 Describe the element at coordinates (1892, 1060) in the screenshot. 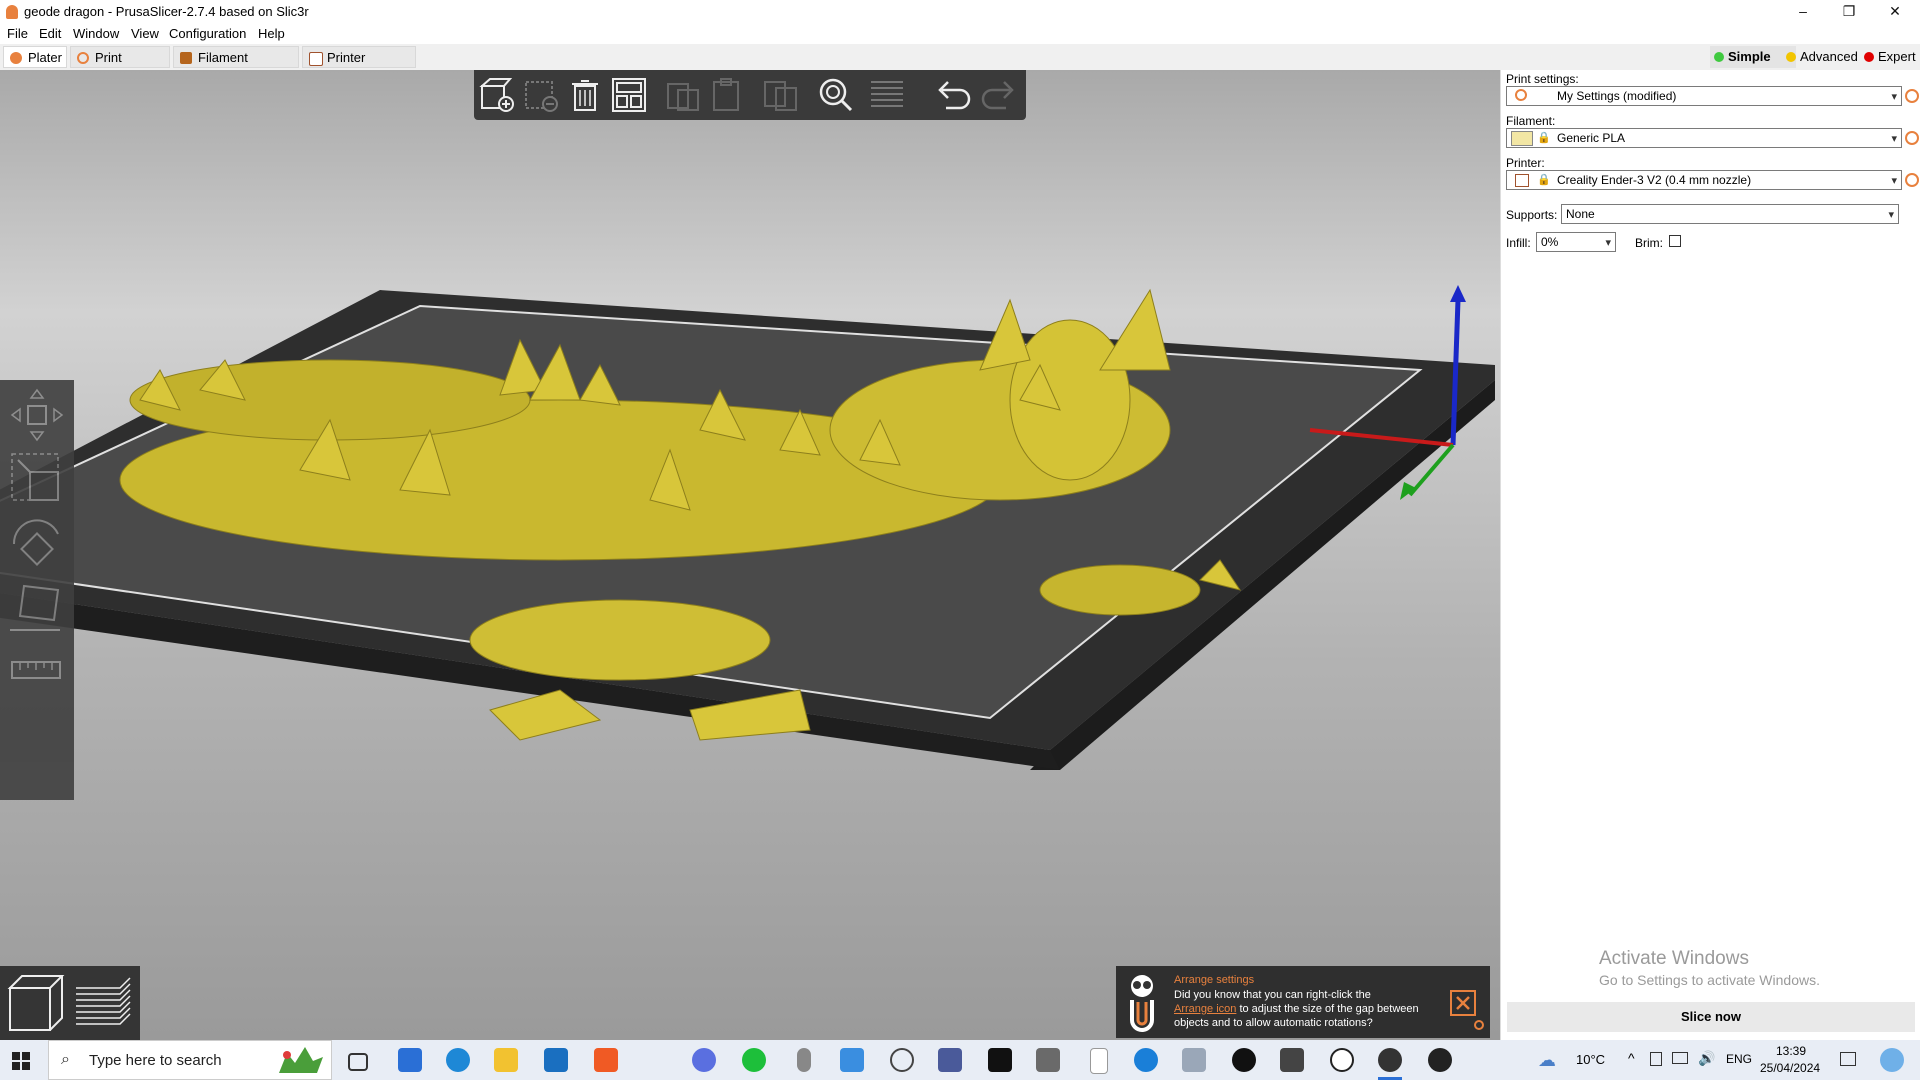

I see `weather-widget-icon` at that location.